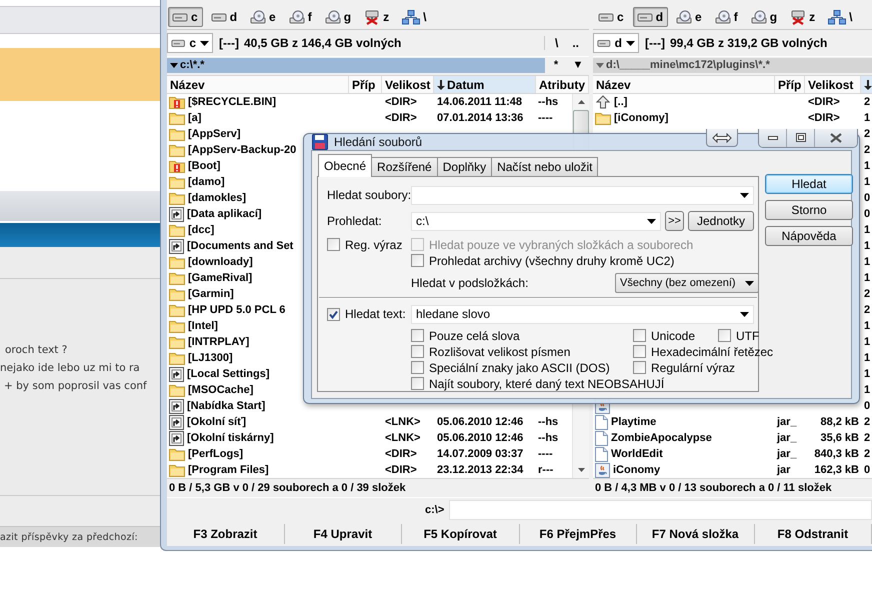 The image size is (872, 594). What do you see at coordinates (536, 221) in the screenshot?
I see `search-in-field: c:\` at bounding box center [536, 221].